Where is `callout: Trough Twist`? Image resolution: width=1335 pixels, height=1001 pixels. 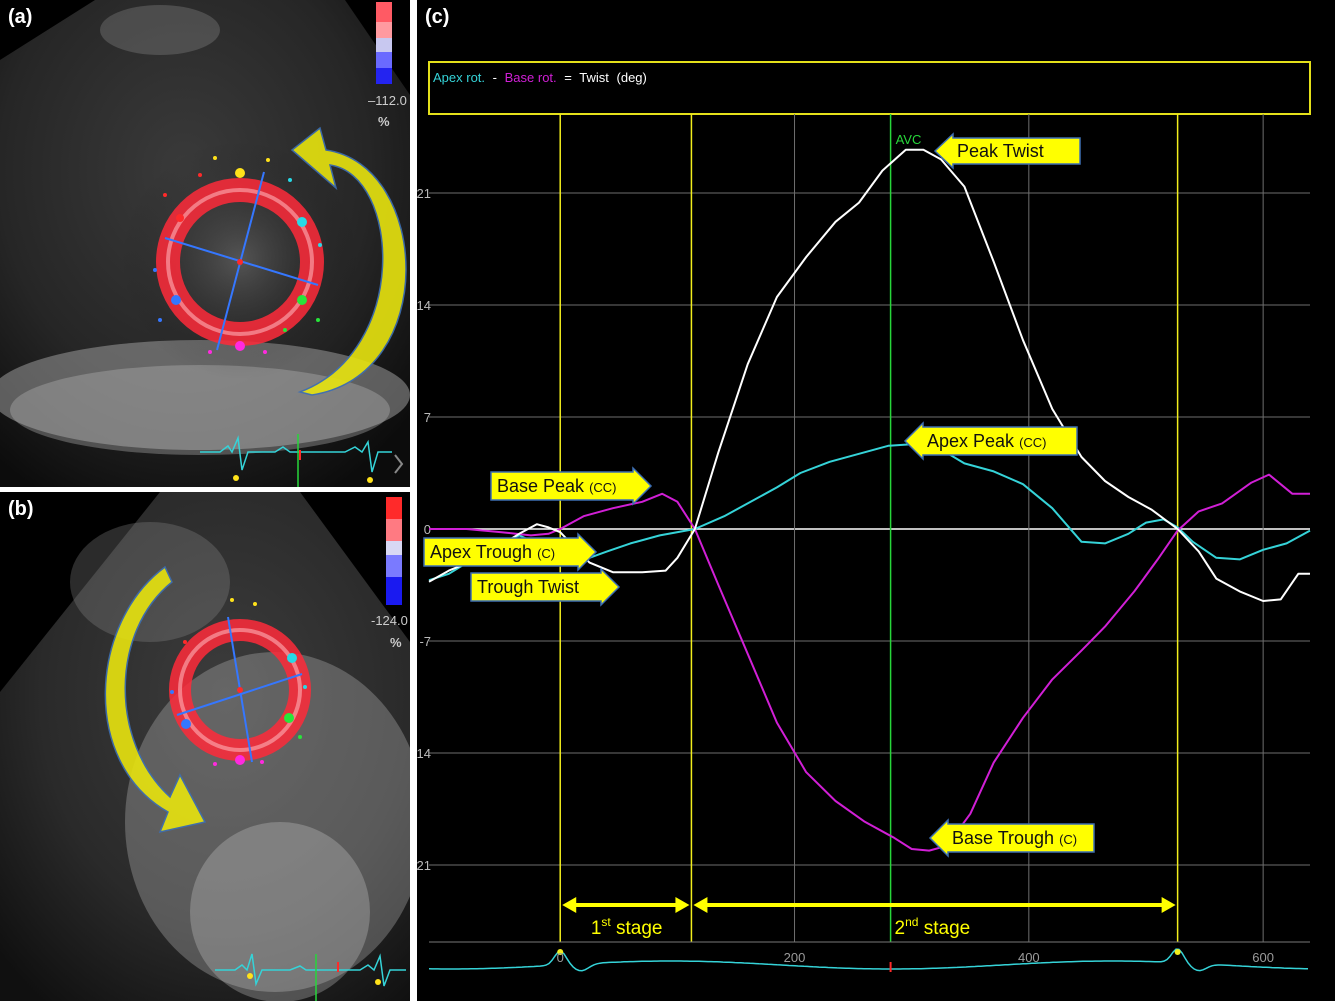 callout: Trough Twist is located at coordinates (545, 587).